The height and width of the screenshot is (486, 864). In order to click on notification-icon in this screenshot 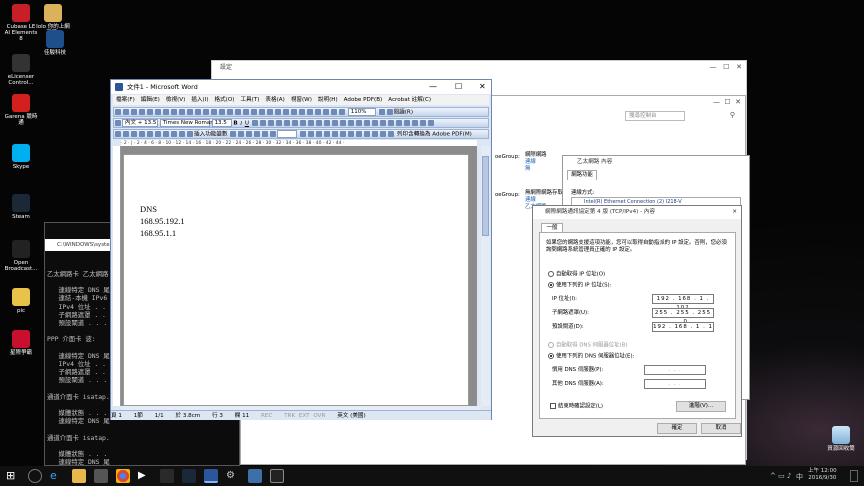, I will do `click(854, 476)`.